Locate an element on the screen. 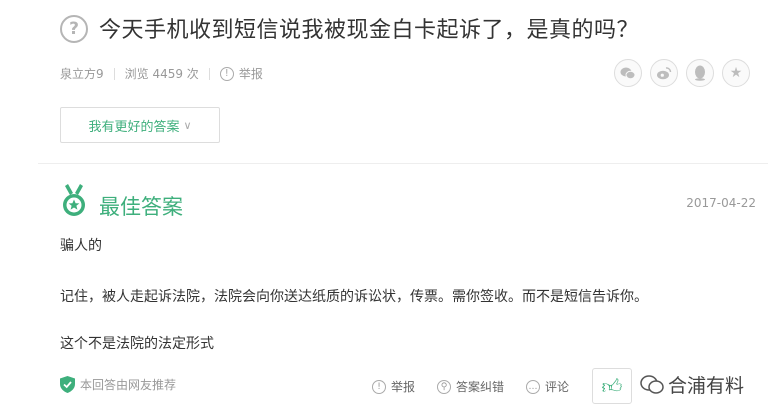  shield-check-icon is located at coordinates (67, 384).